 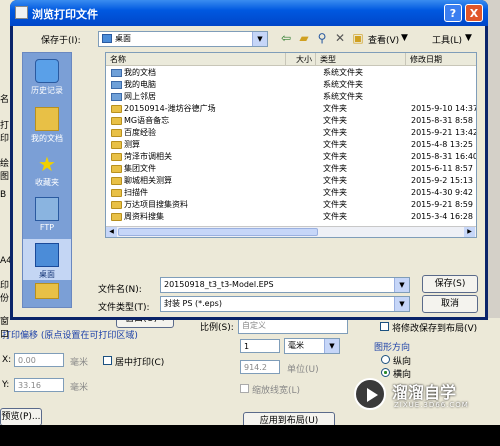 What do you see at coordinates (196, 59) in the screenshot?
I see `column-name: 名称` at bounding box center [196, 59].